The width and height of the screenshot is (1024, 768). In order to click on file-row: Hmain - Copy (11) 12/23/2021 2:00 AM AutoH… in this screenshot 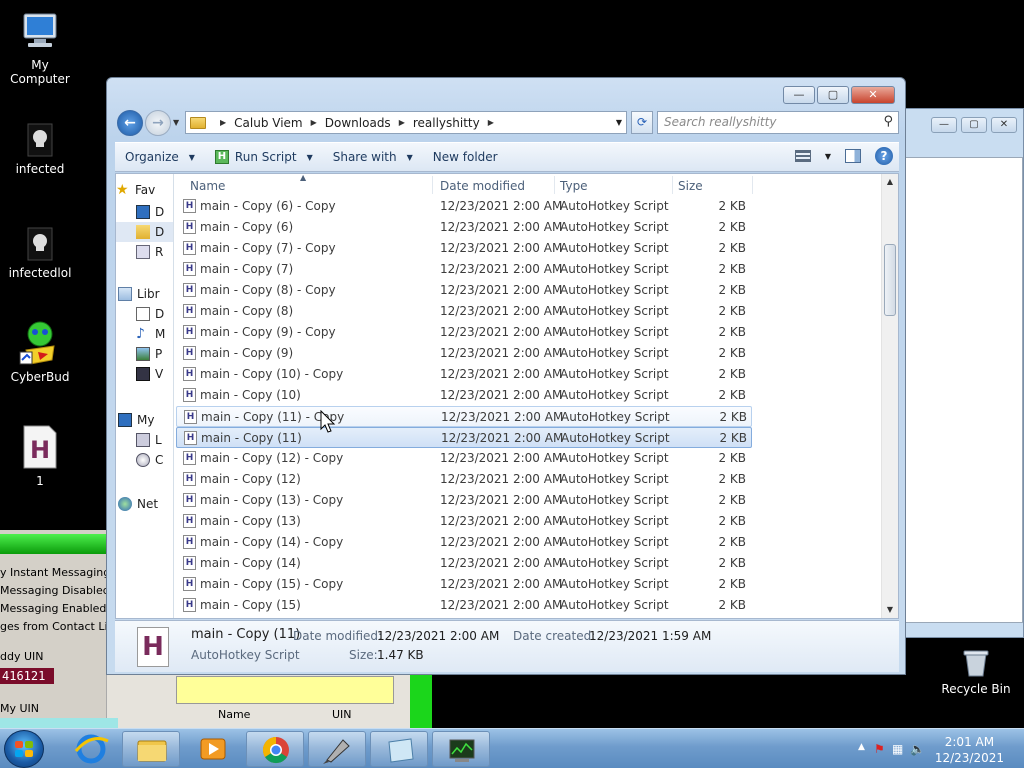, I will do `click(464, 437)`.